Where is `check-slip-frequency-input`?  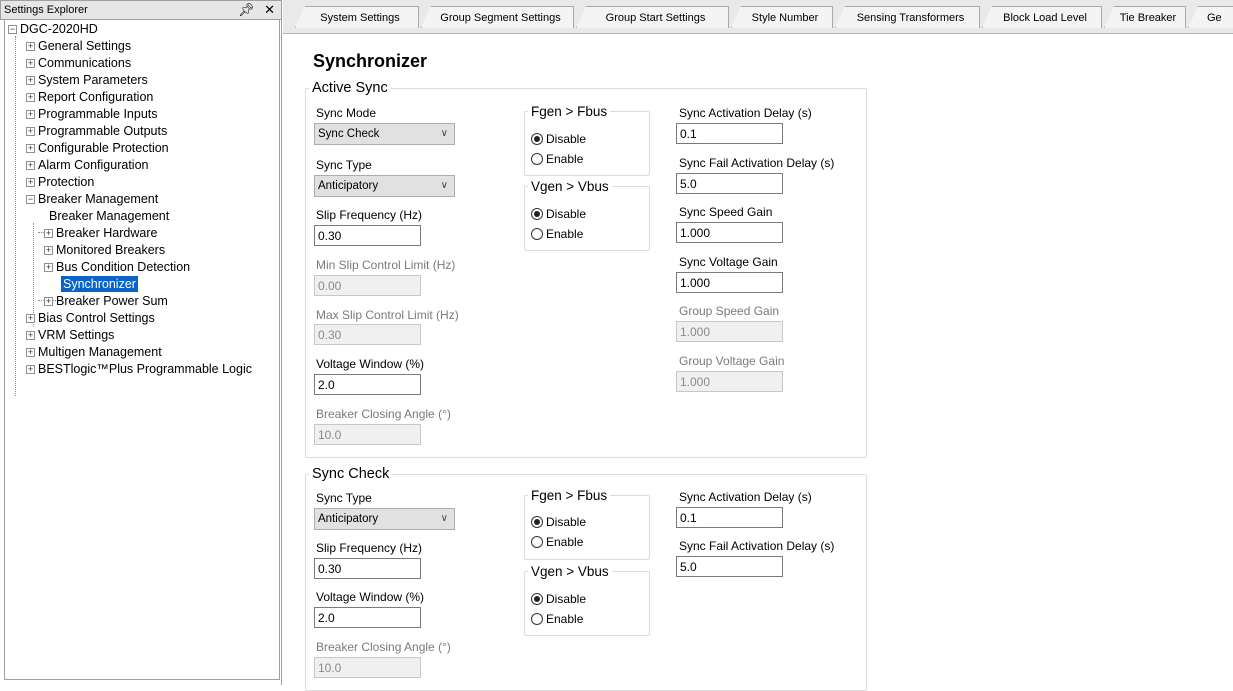 check-slip-frequency-input is located at coordinates (367, 568).